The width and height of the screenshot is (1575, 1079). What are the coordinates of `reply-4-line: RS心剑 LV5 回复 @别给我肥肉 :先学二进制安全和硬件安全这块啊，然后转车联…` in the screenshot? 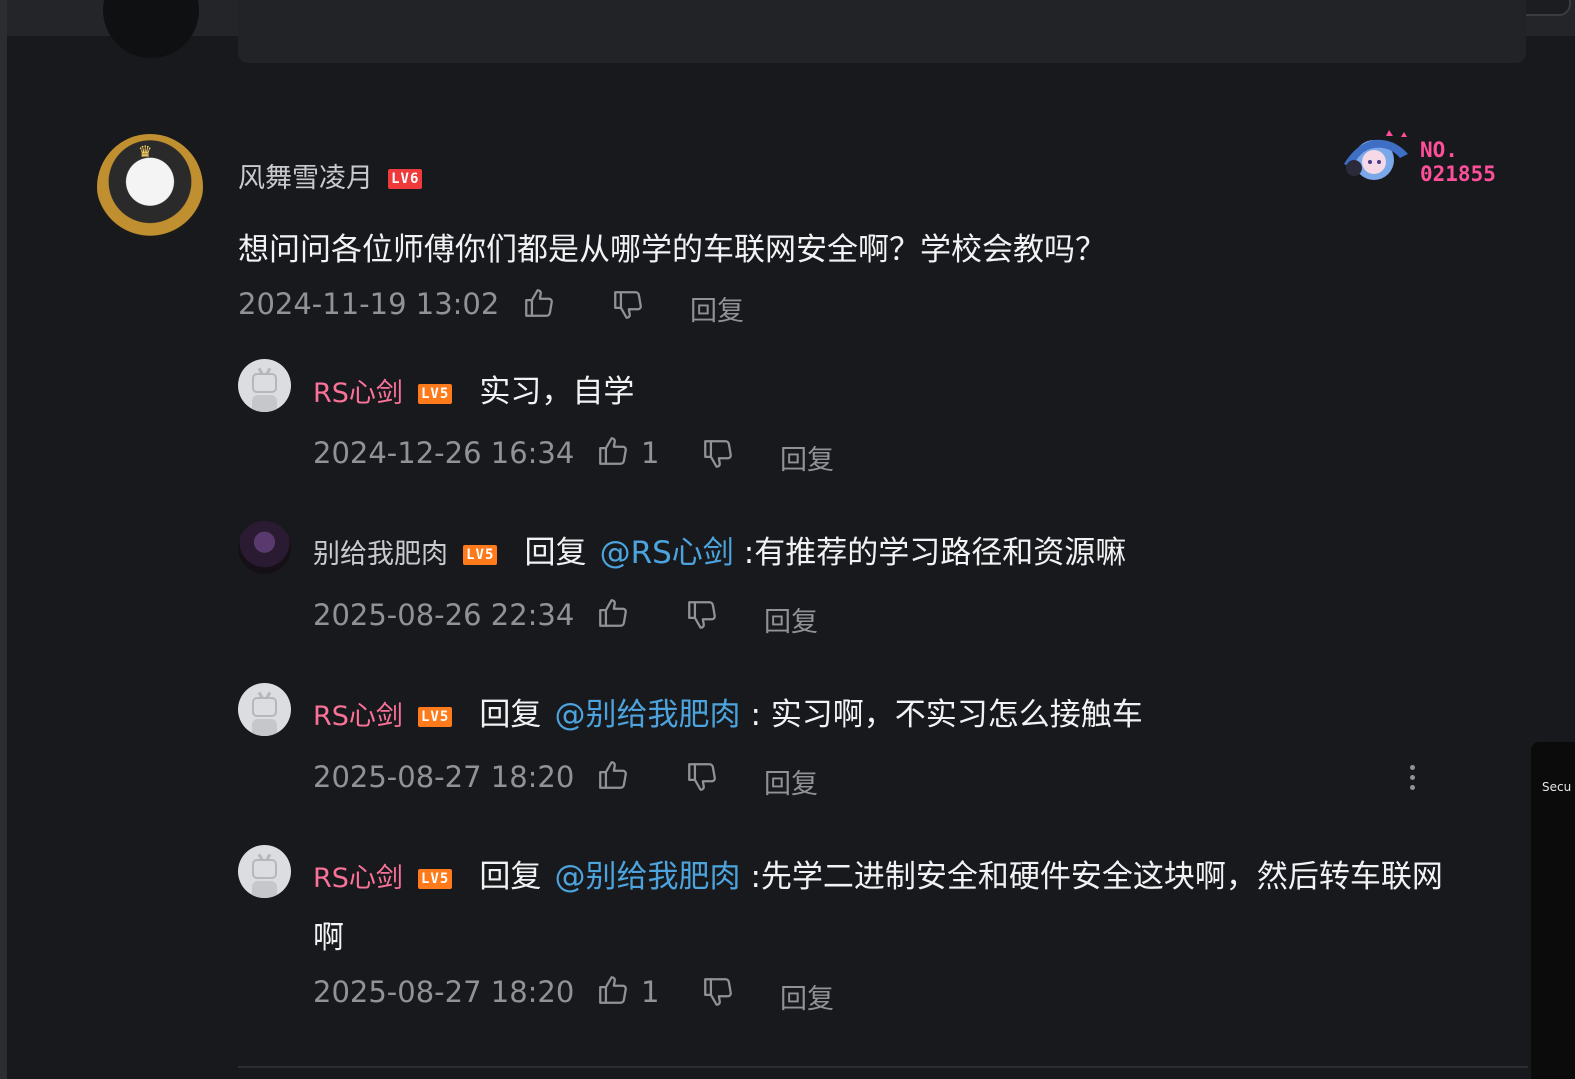 It's located at (878, 873).